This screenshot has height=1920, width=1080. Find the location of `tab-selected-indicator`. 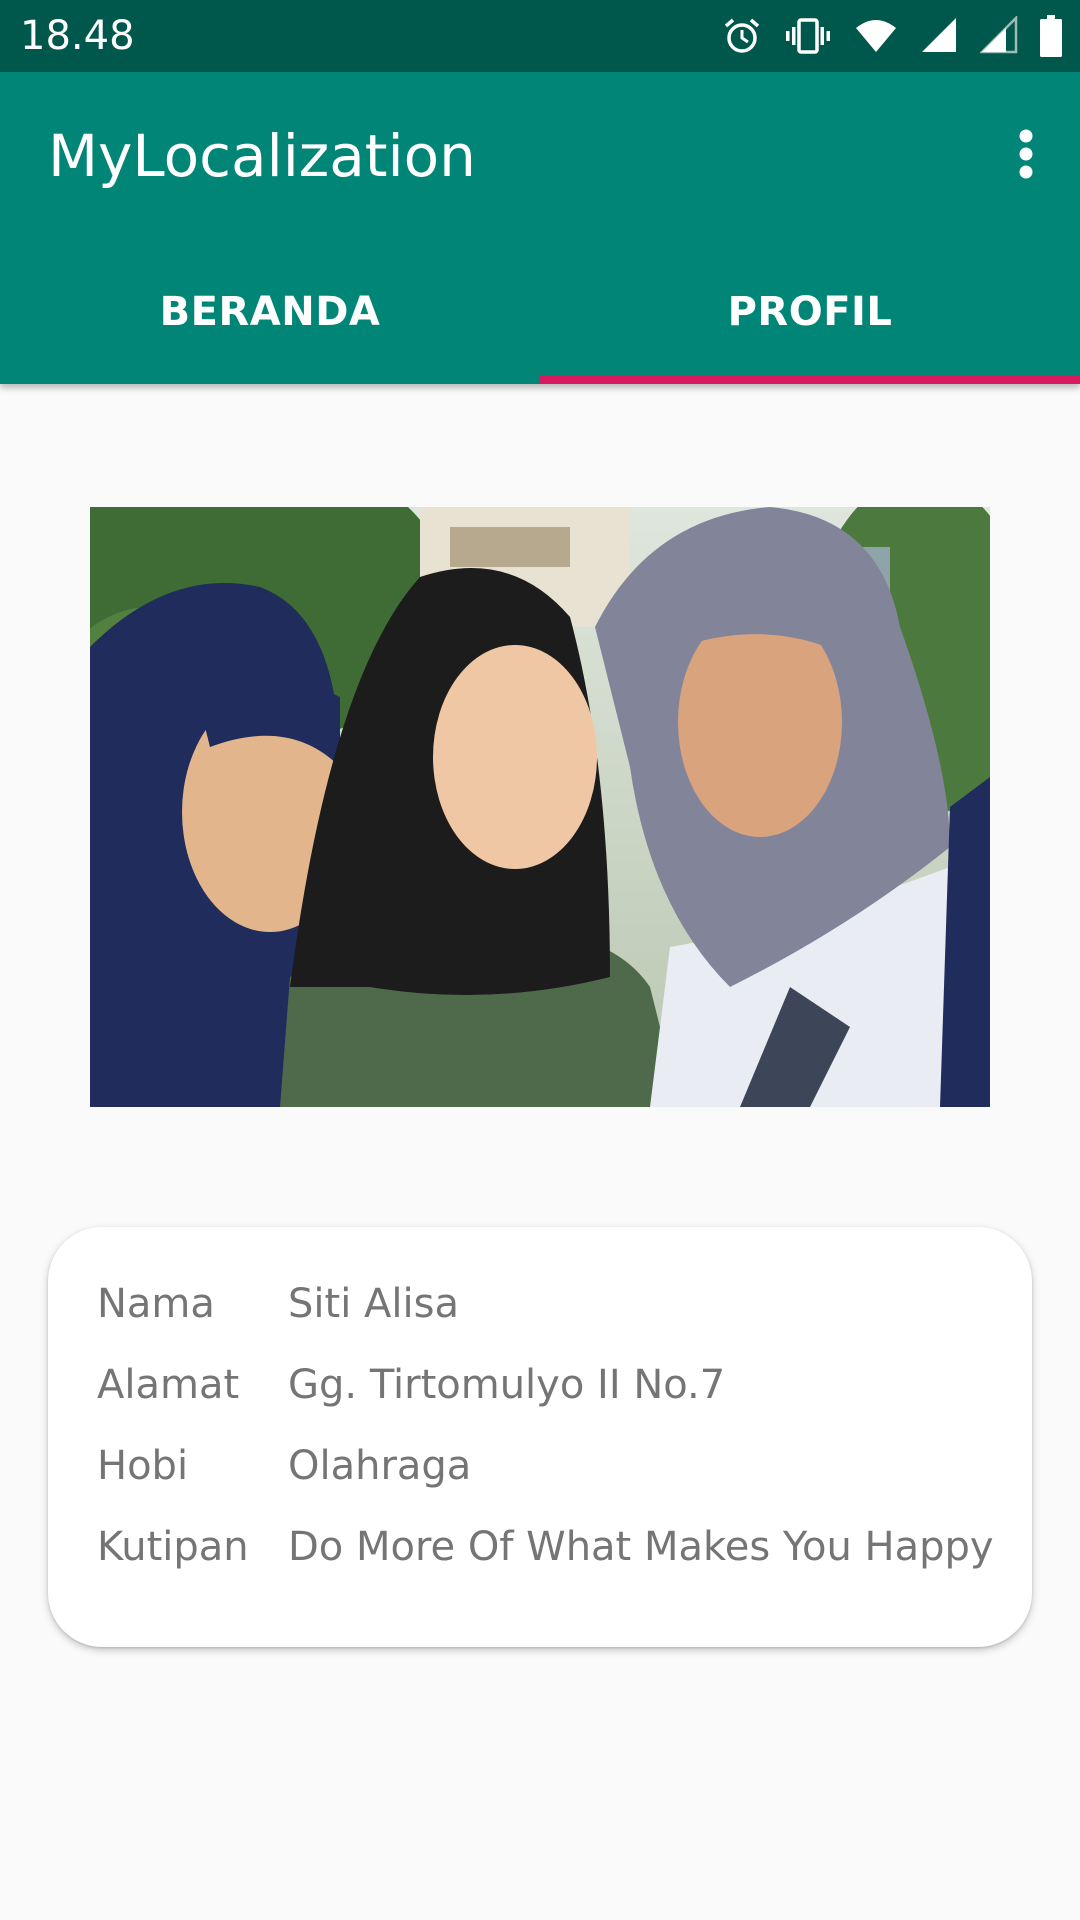

tab-selected-indicator is located at coordinates (810, 380).